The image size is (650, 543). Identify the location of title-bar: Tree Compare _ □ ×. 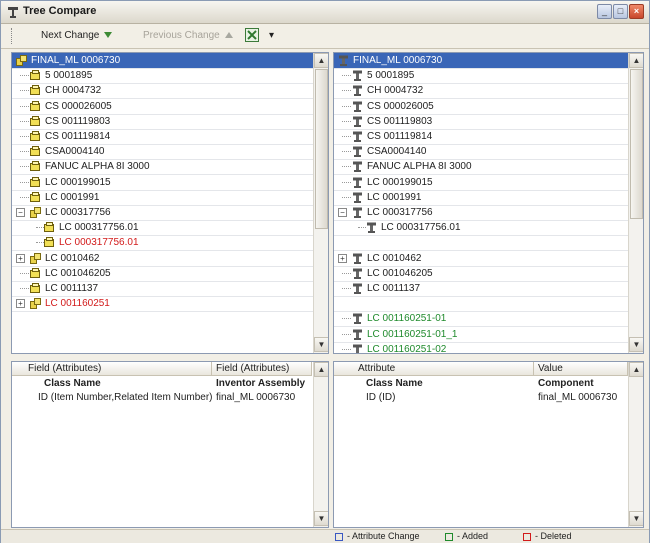
(325, 12).